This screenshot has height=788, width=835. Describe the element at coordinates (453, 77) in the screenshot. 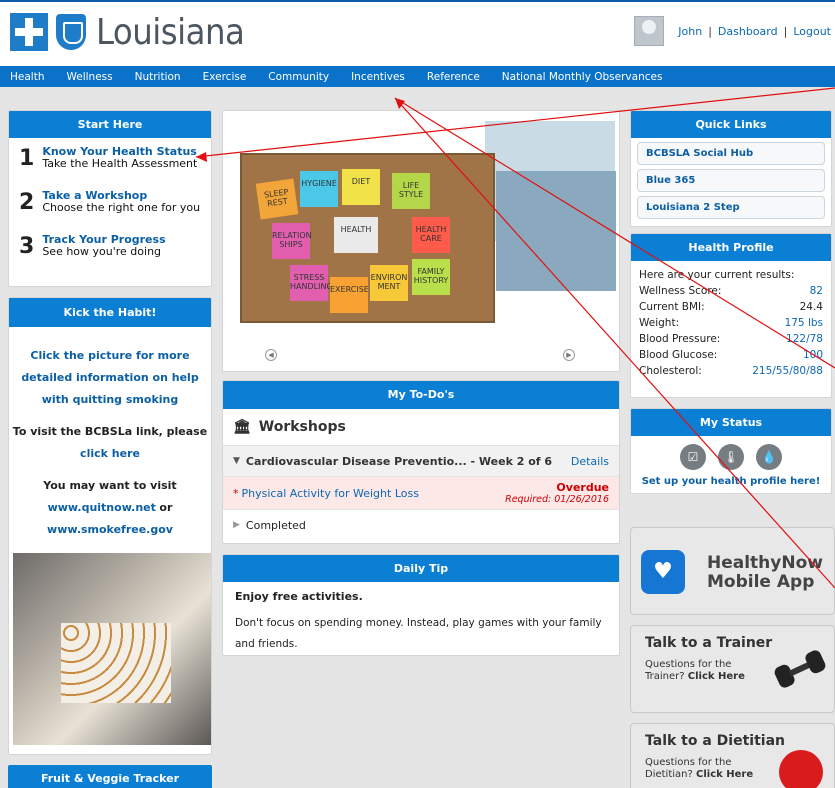

I see `nav-reference: Reference` at that location.